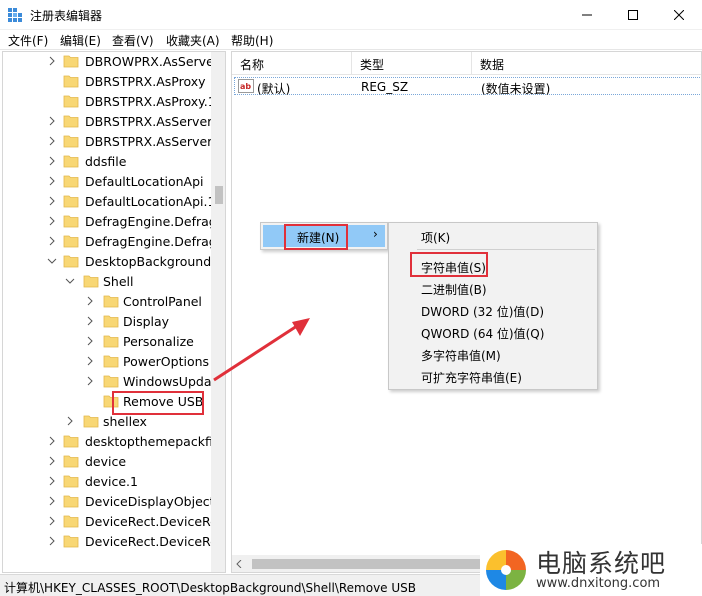 This screenshot has width=702, height=596. Describe the element at coordinates (506, 249) in the screenshot. I see `submenu-separator` at that location.